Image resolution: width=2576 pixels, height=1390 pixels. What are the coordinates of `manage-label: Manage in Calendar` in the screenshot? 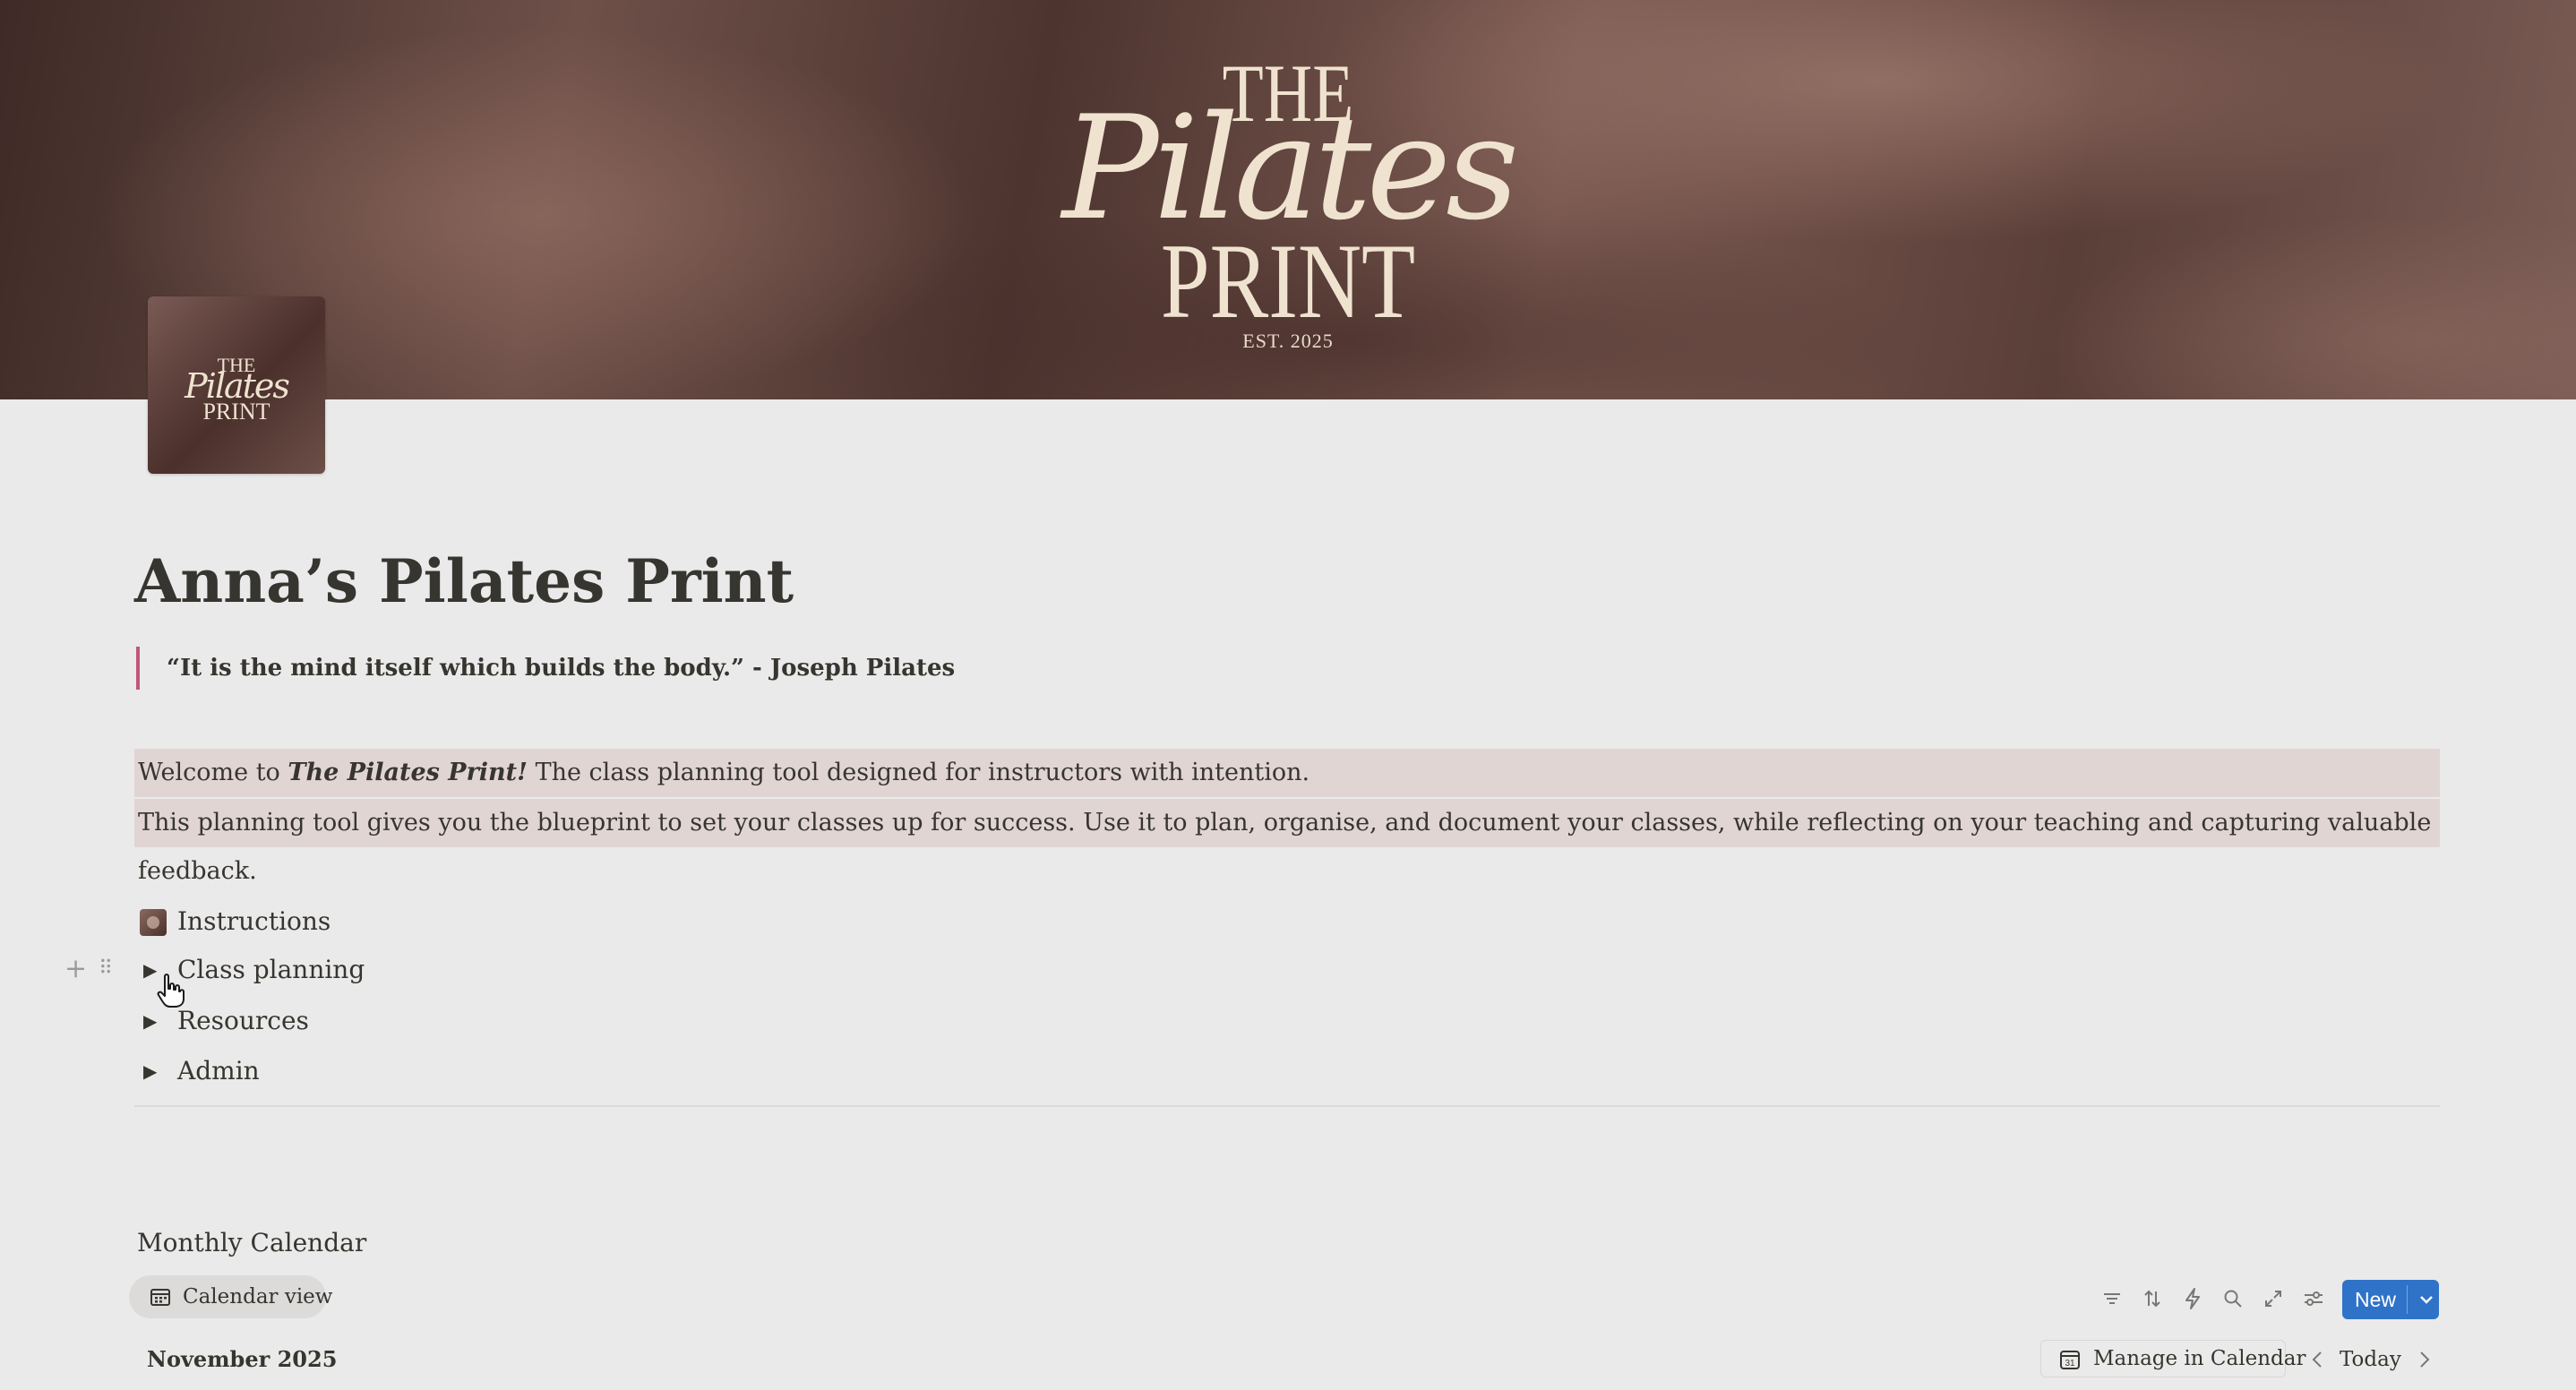 It's located at (2199, 1359).